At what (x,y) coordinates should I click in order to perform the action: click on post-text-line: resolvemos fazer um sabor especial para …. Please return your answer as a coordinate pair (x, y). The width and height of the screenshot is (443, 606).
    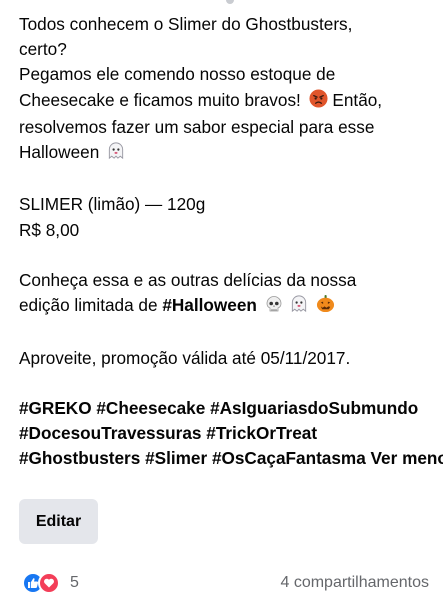
    Looking at the image, I should click on (197, 126).